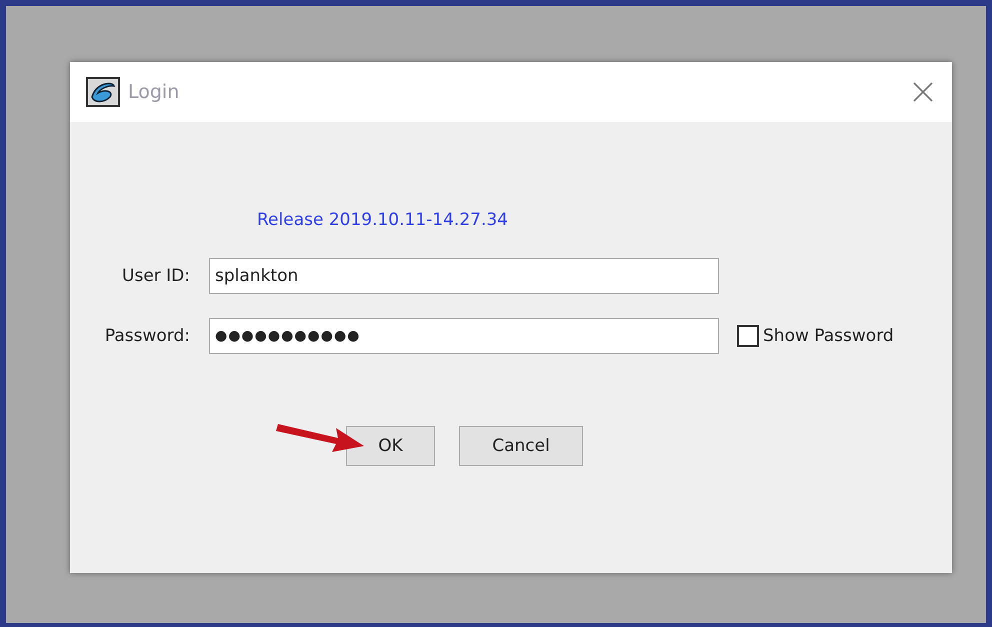 This screenshot has height=627, width=992. I want to click on user-id-field: splankton, so click(464, 276).